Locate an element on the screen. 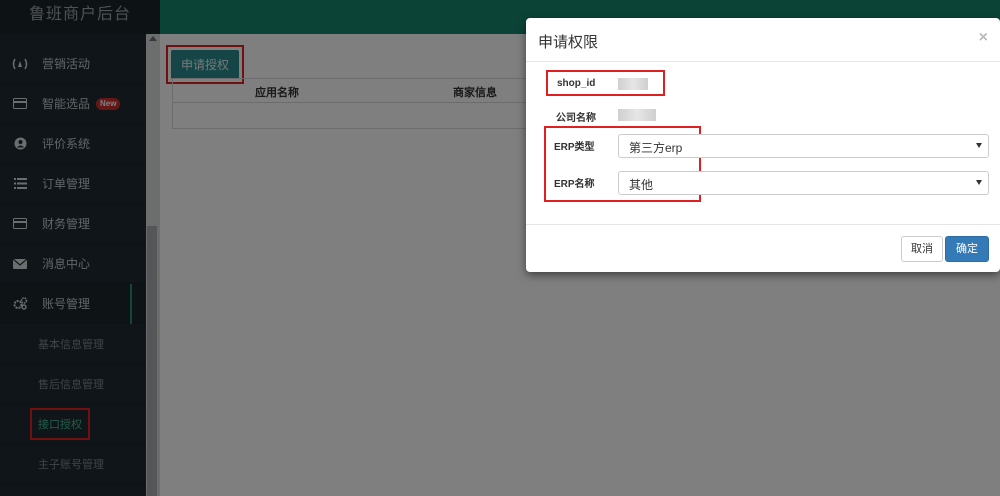  cancel-button: 取消 is located at coordinates (922, 249).